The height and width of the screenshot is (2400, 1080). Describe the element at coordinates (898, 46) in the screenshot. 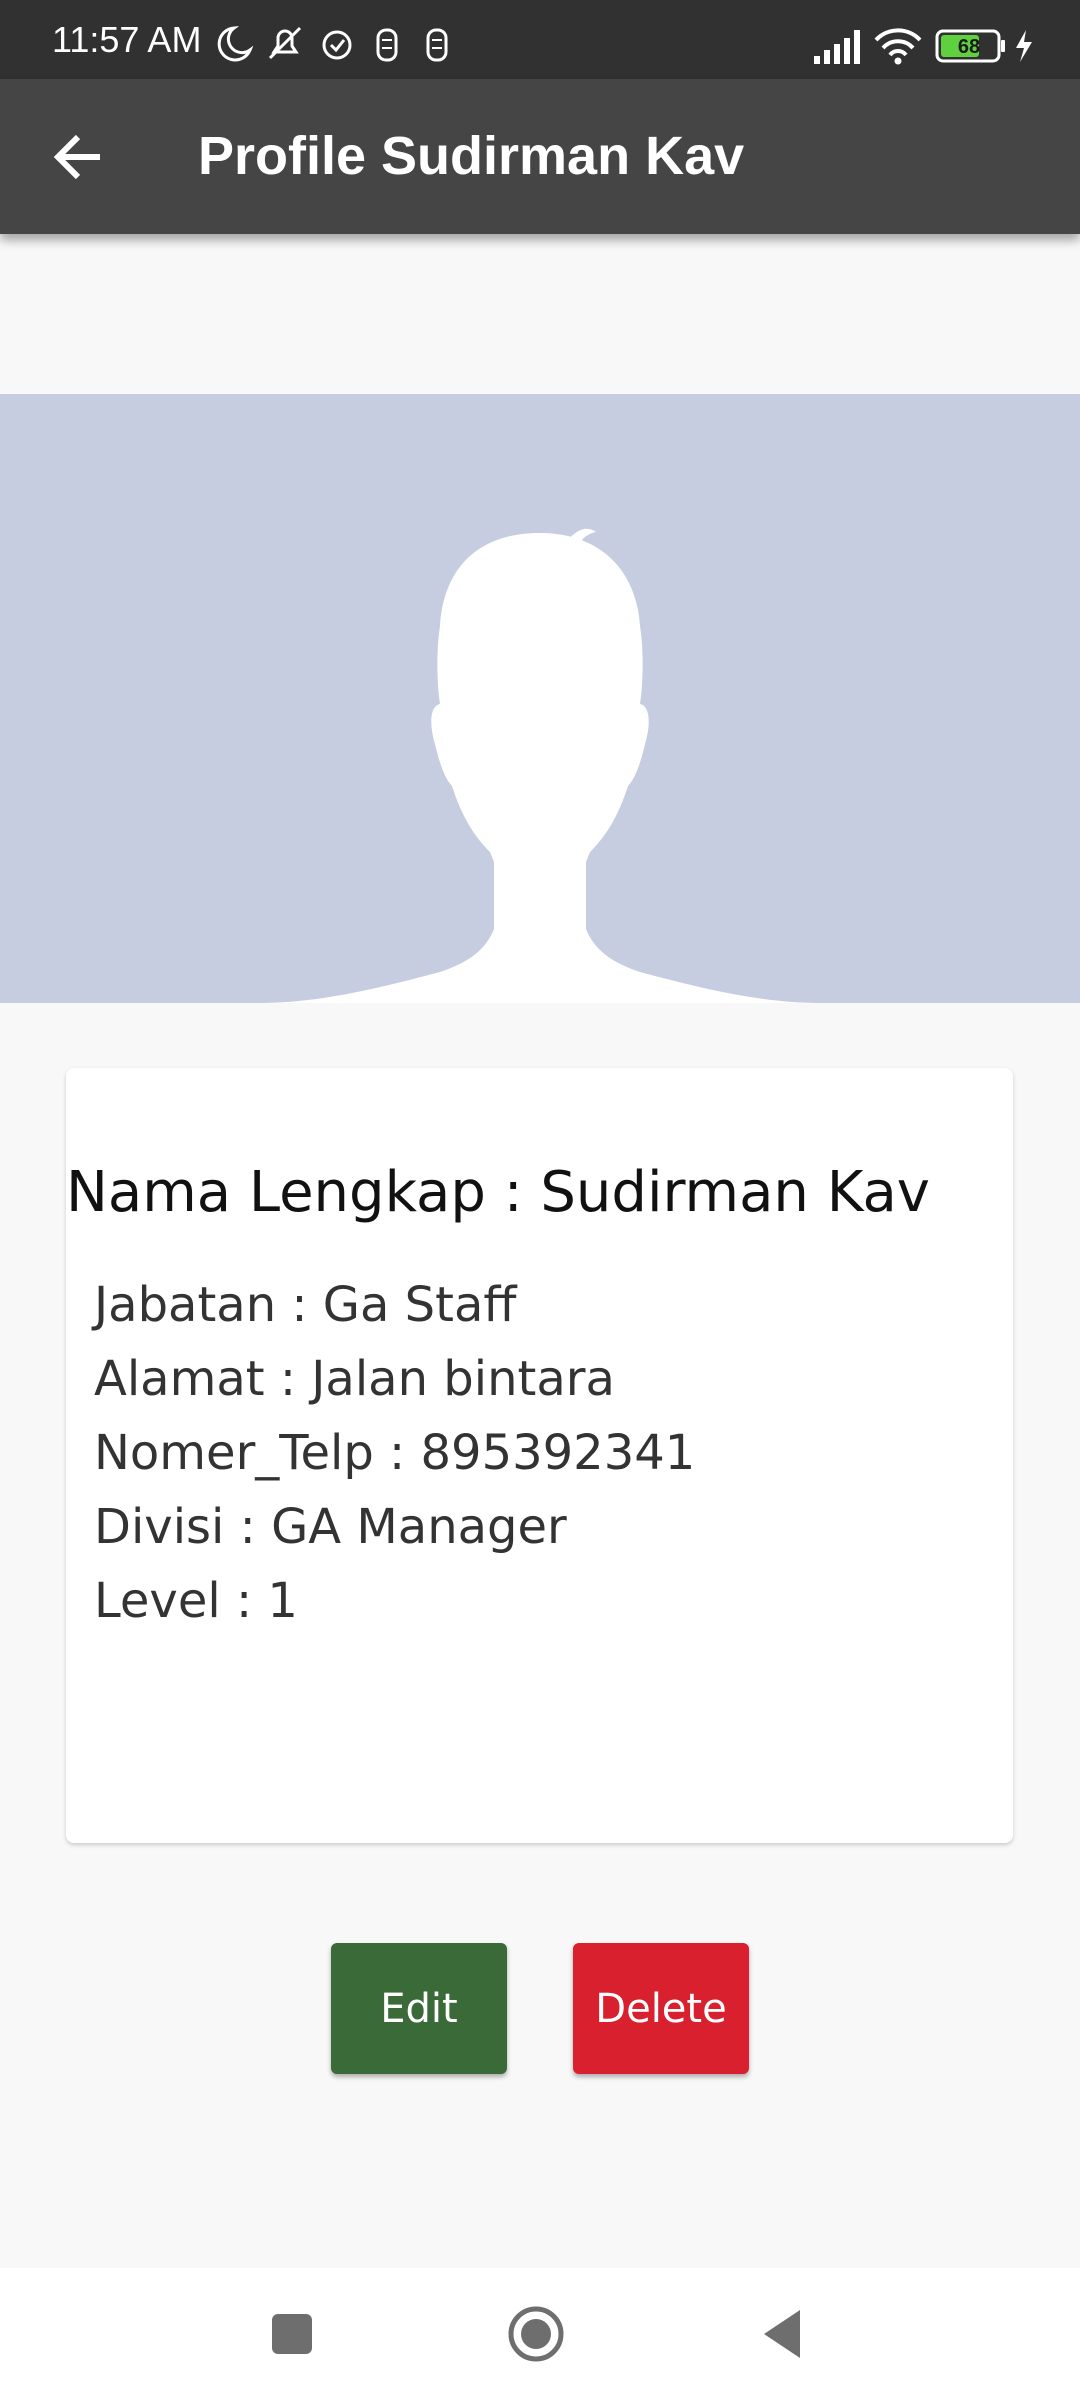

I see `wifi-icon` at that location.